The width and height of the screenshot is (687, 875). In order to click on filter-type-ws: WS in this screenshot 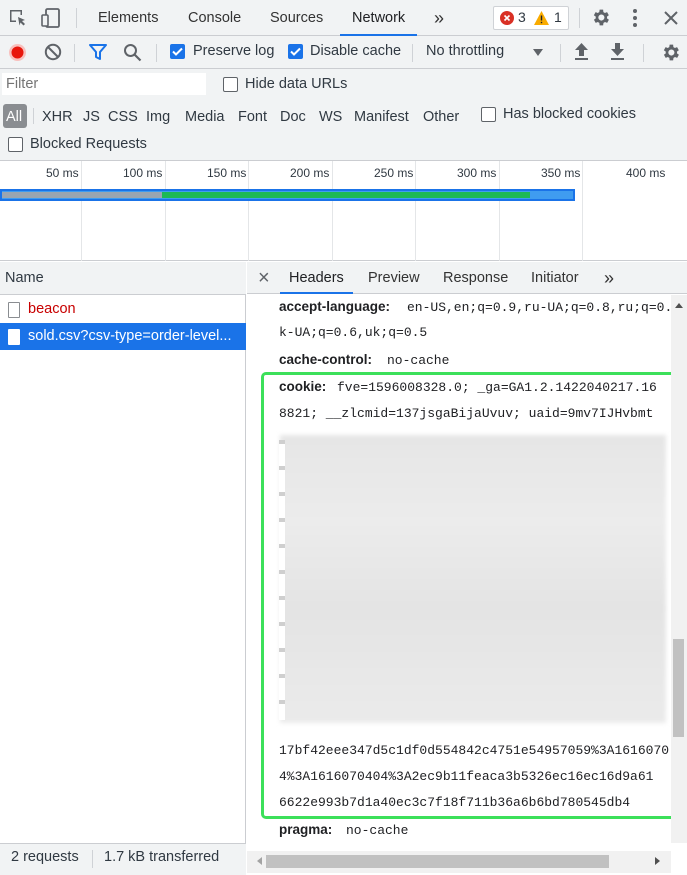, I will do `click(330, 117)`.